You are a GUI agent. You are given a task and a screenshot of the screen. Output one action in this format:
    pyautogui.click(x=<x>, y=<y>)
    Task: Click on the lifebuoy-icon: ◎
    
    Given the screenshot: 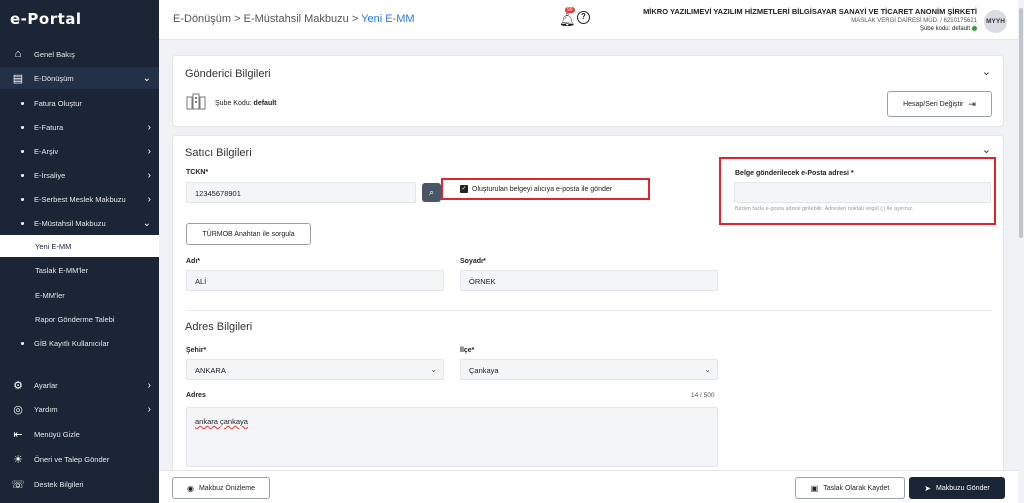 What is the action you would take?
    pyautogui.click(x=18, y=409)
    